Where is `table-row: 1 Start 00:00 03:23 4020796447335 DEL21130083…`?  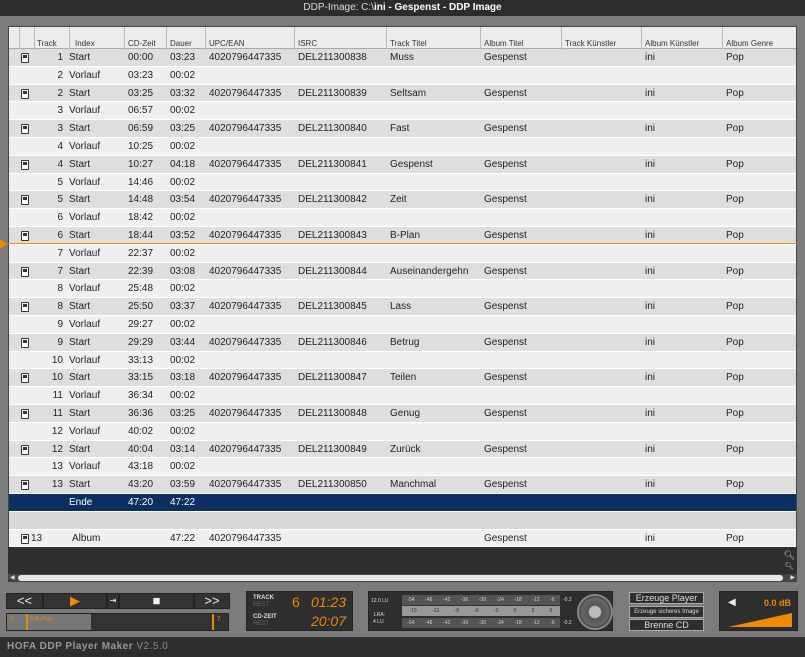
table-row: 1 Start 00:00 03:23 4020796447335 DEL21130083… is located at coordinates (402, 58).